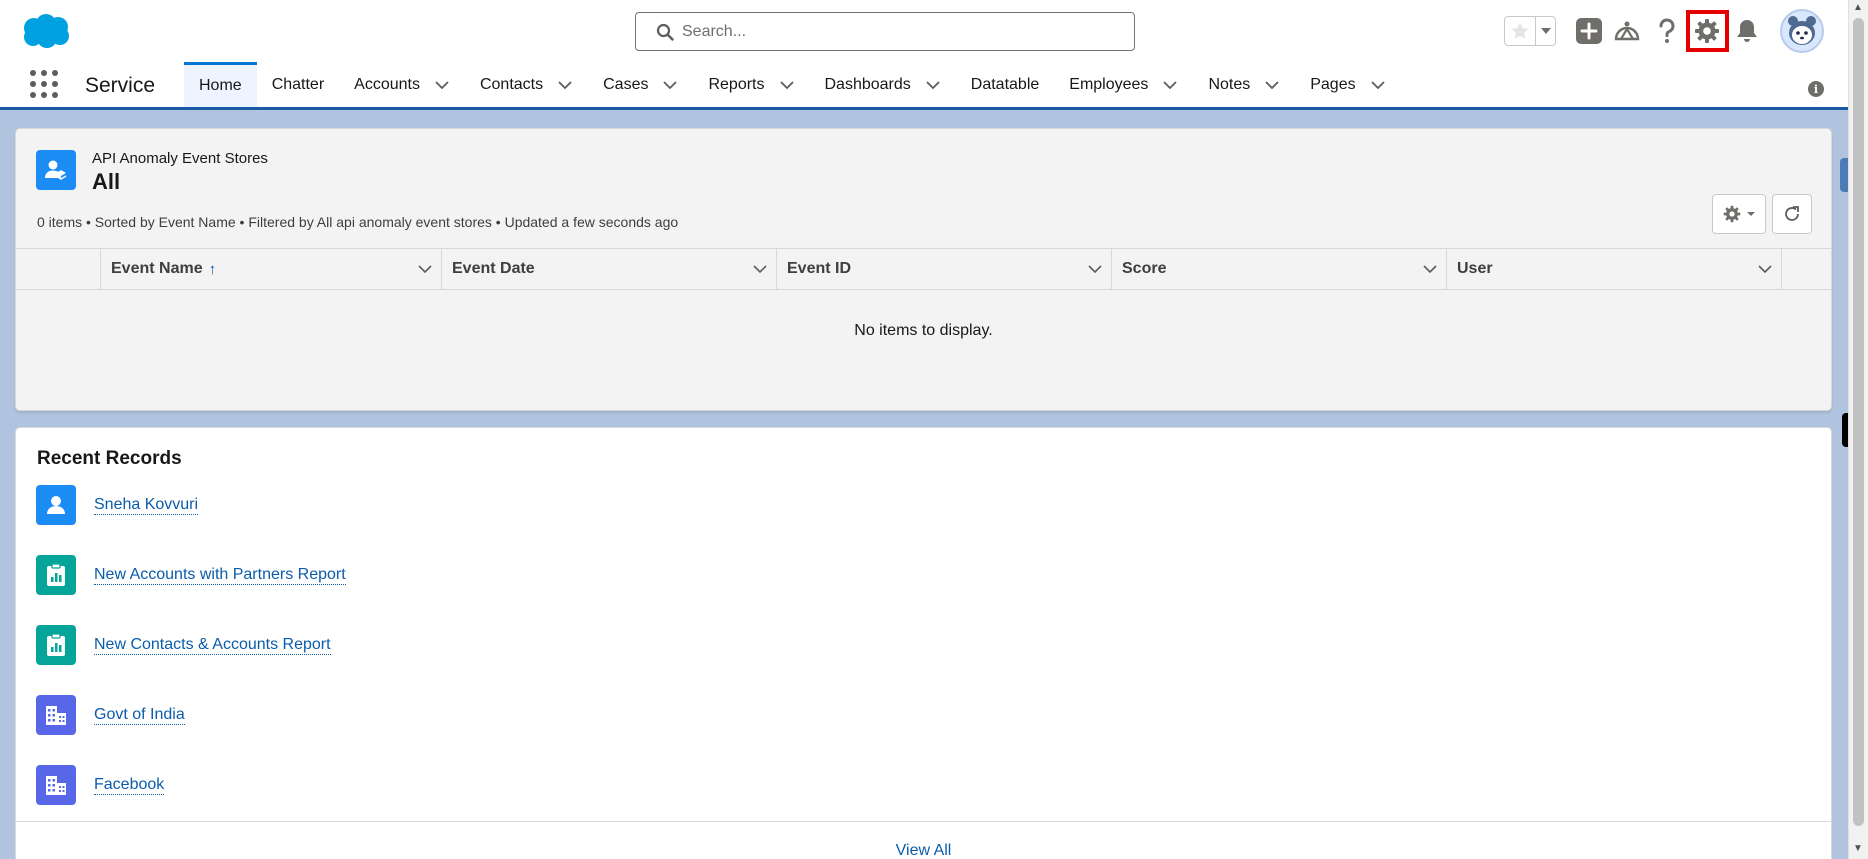  I want to click on column-header-event-name: Event Name ↑, so click(271, 269).